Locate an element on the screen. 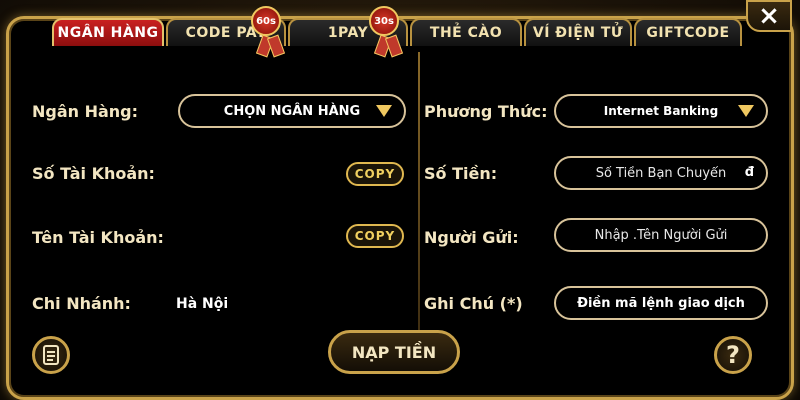 The image size is (800, 400). branch-value: Hà Nội is located at coordinates (202, 304).